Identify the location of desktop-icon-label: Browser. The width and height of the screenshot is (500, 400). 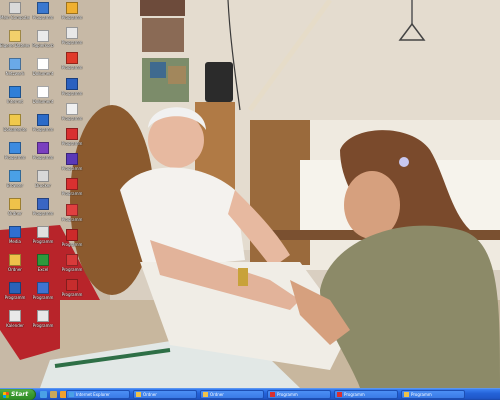
(15, 185).